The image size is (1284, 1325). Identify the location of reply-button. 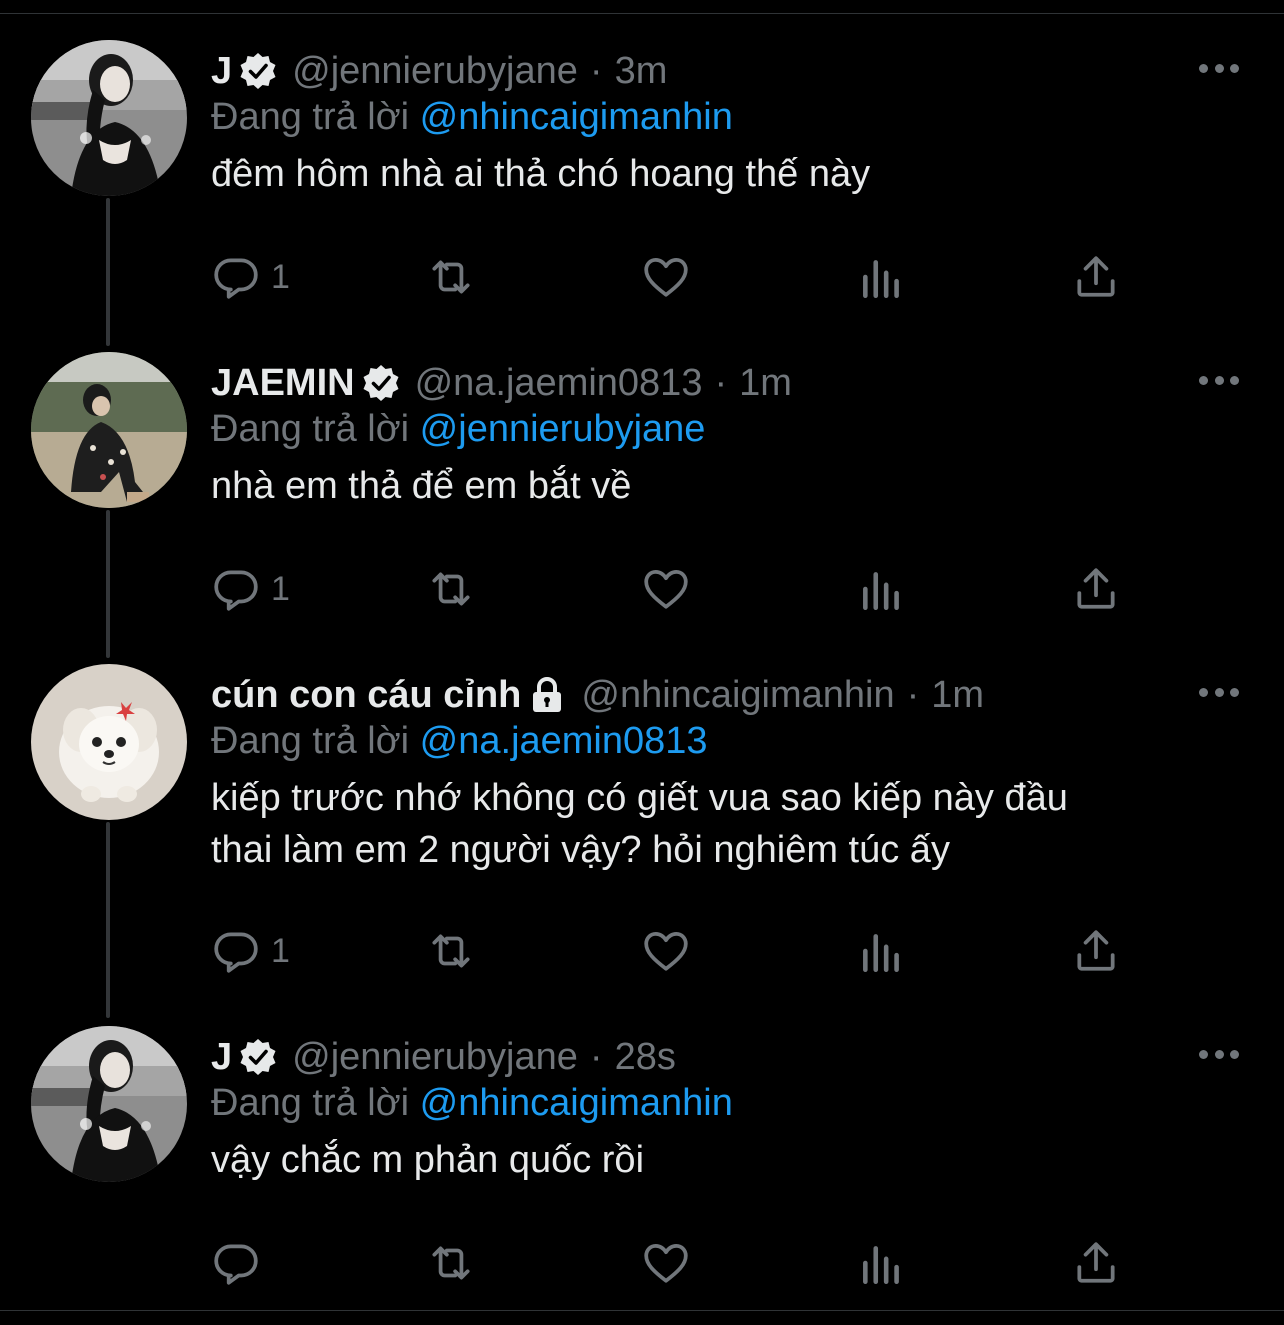
(241, 1263).